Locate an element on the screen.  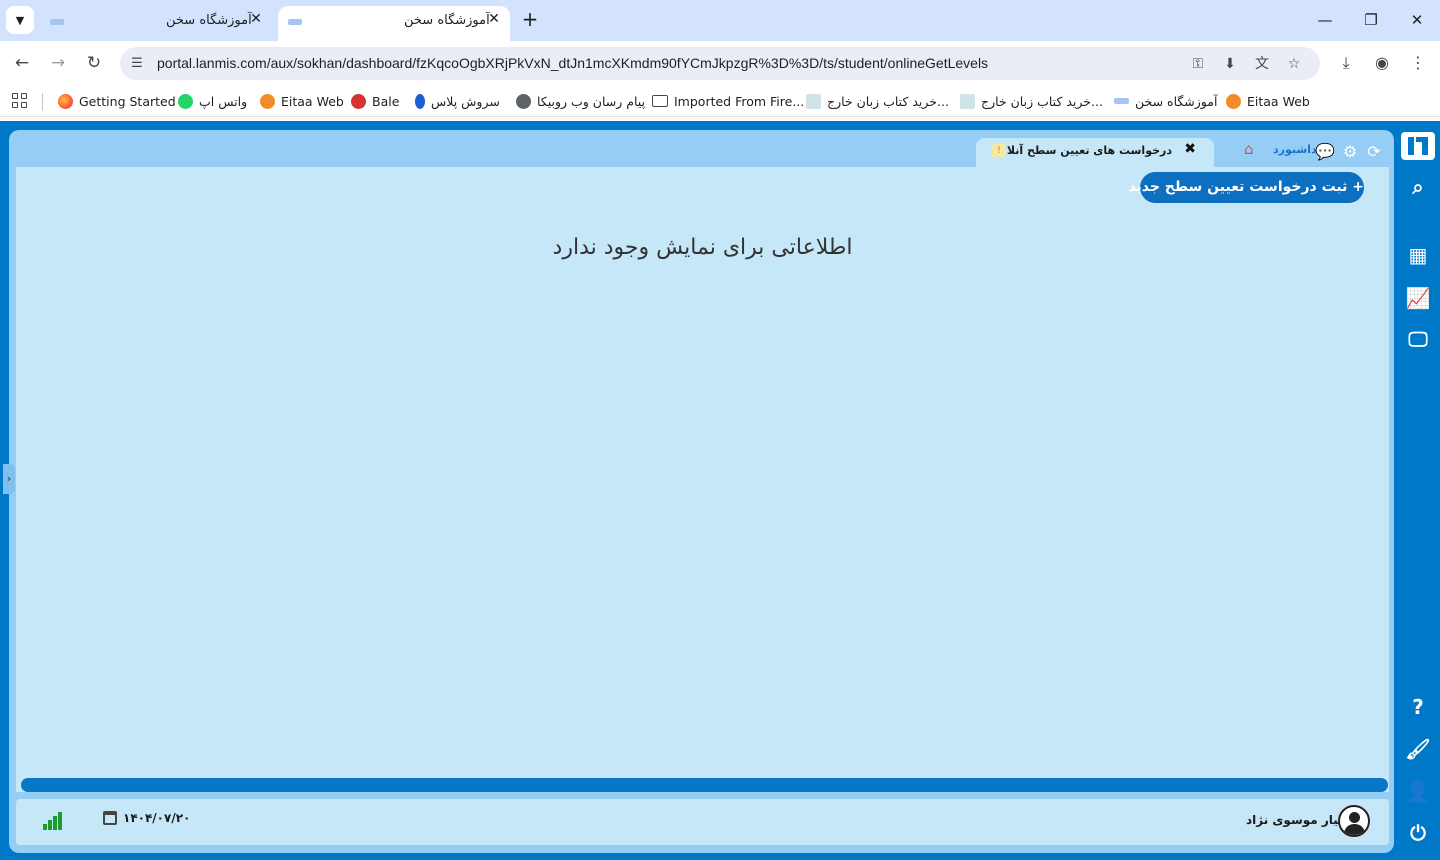
date-display: ۱۴۰۴/۰۷/۲۰ is located at coordinates (146, 818).